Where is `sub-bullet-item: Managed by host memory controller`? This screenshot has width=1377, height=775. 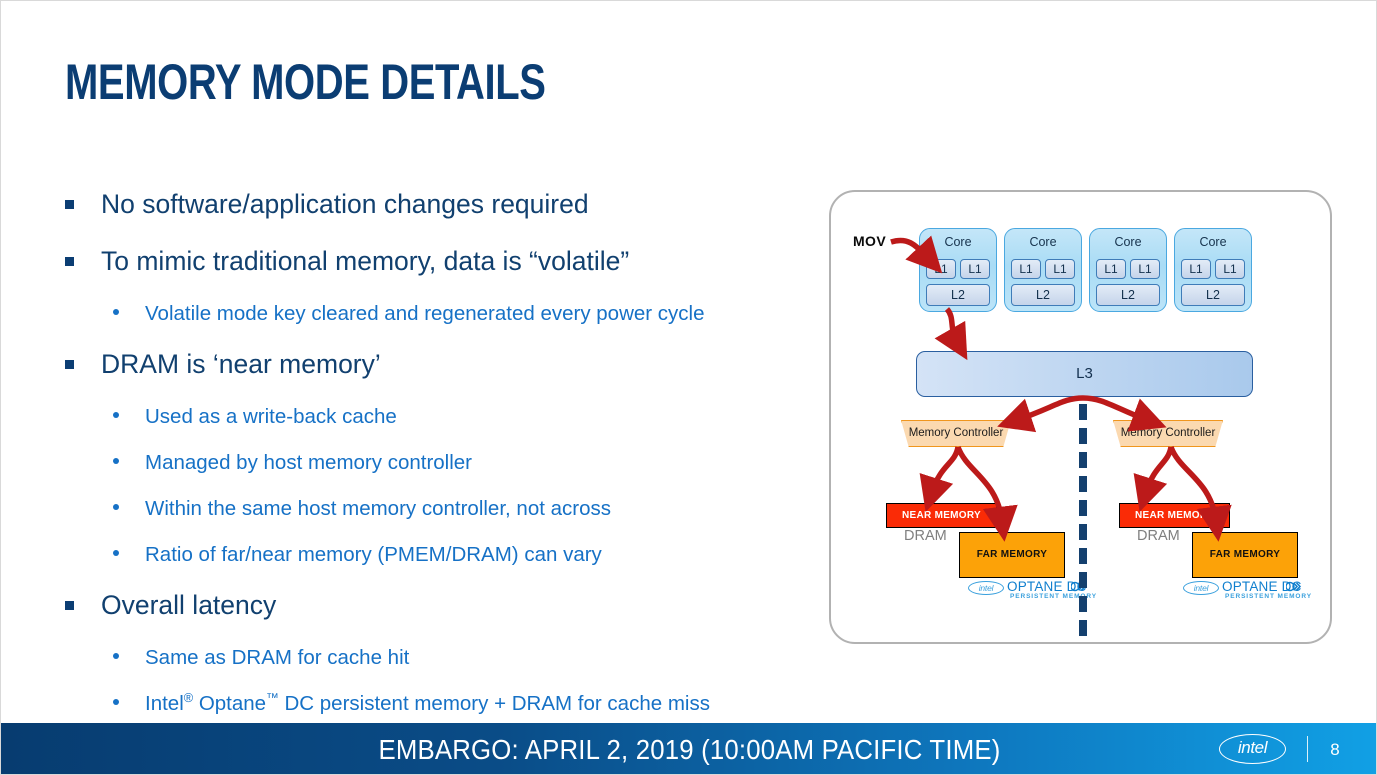 sub-bullet-item: Managed by host memory controller is located at coordinates (445, 462).